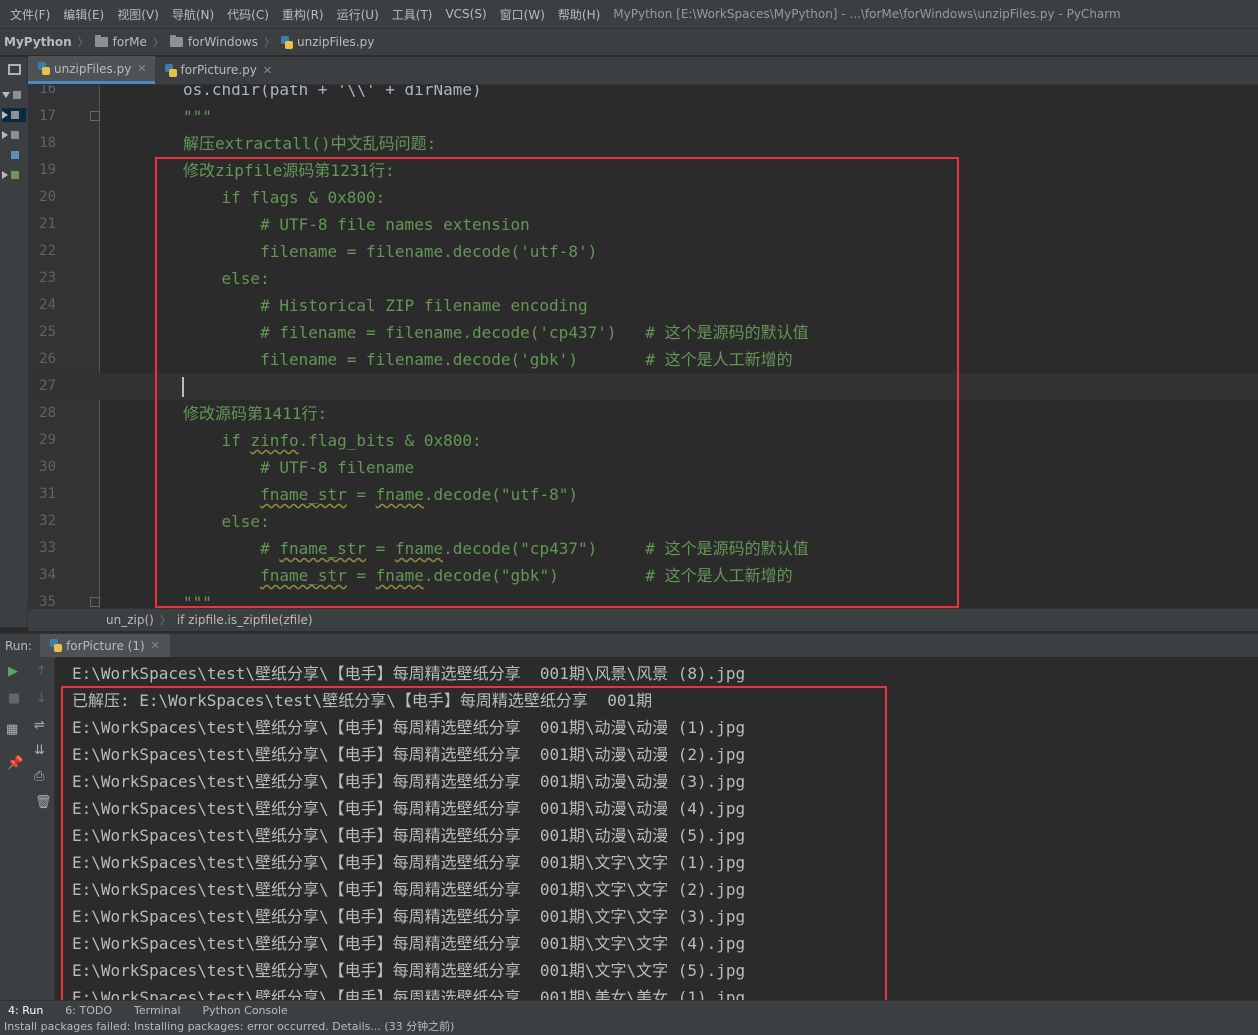 The width and height of the screenshot is (1258, 1035). Describe the element at coordinates (41, 672) in the screenshot. I see `up-arrow-icon: ↑` at that location.